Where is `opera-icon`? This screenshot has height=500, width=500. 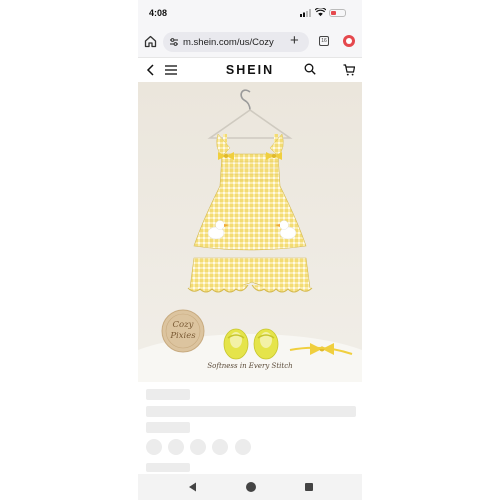
opera-icon is located at coordinates (349, 41).